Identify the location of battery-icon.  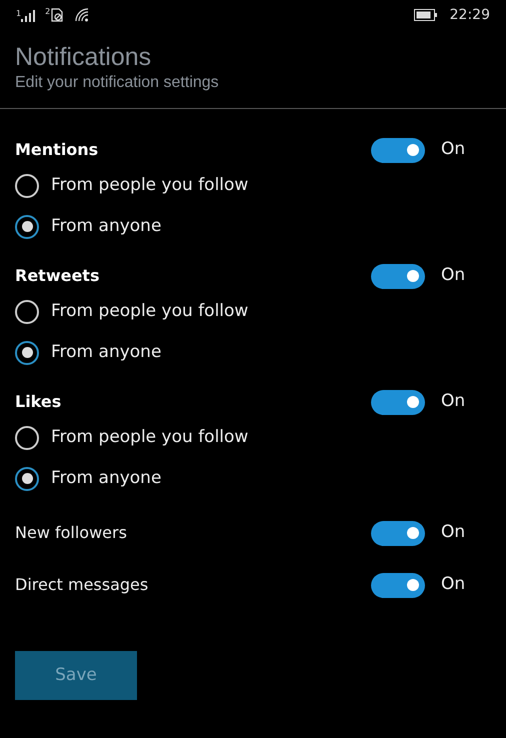
(426, 15).